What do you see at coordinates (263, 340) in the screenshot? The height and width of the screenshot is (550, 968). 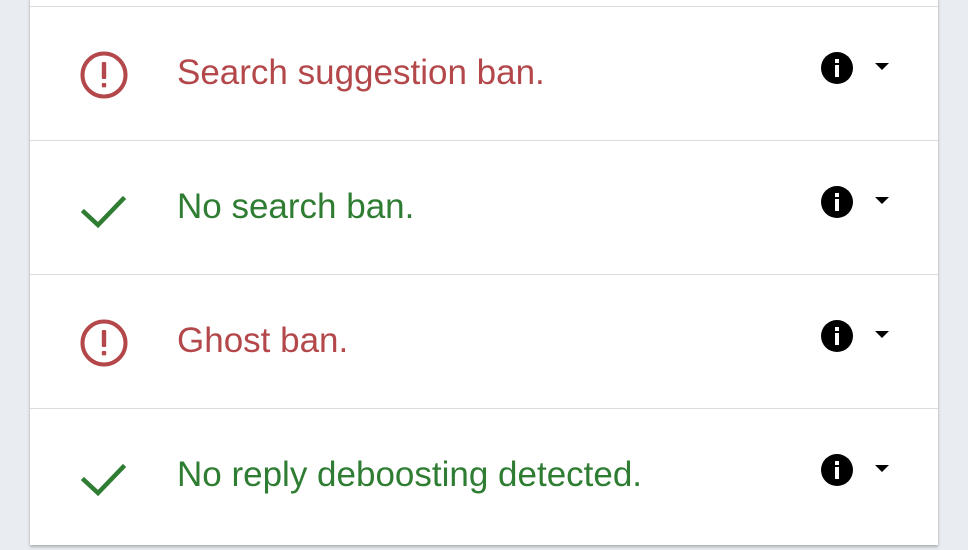 I see `result-text: Ghost ban.` at bounding box center [263, 340].